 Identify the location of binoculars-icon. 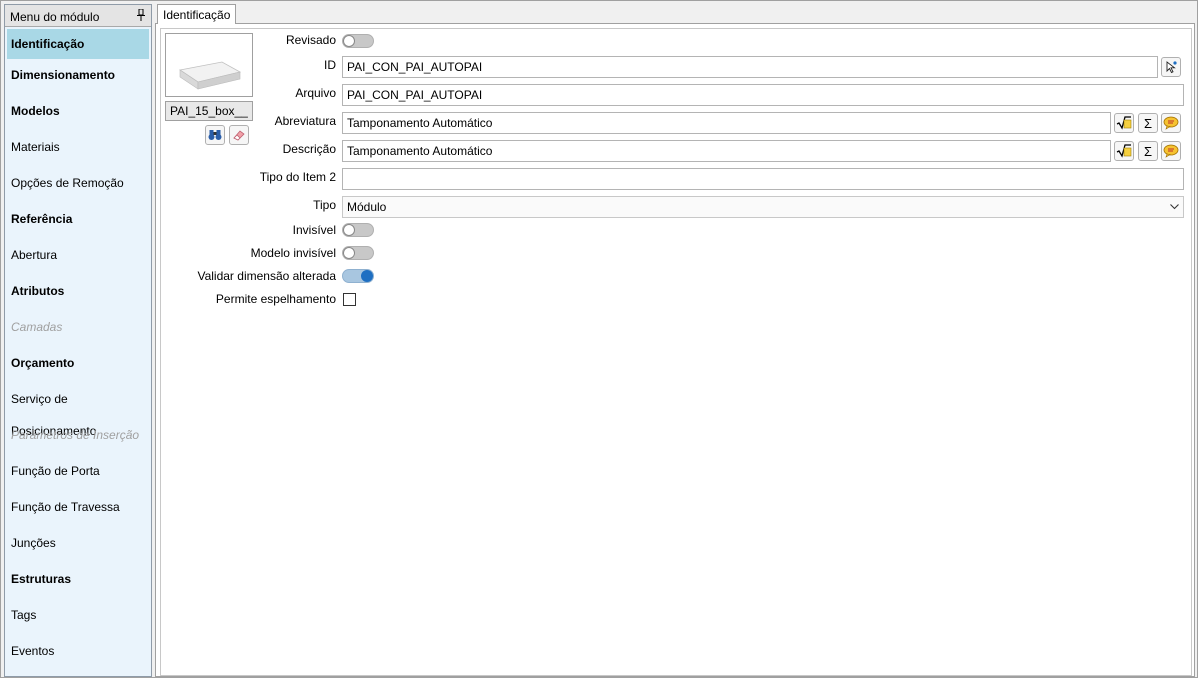
(215, 135).